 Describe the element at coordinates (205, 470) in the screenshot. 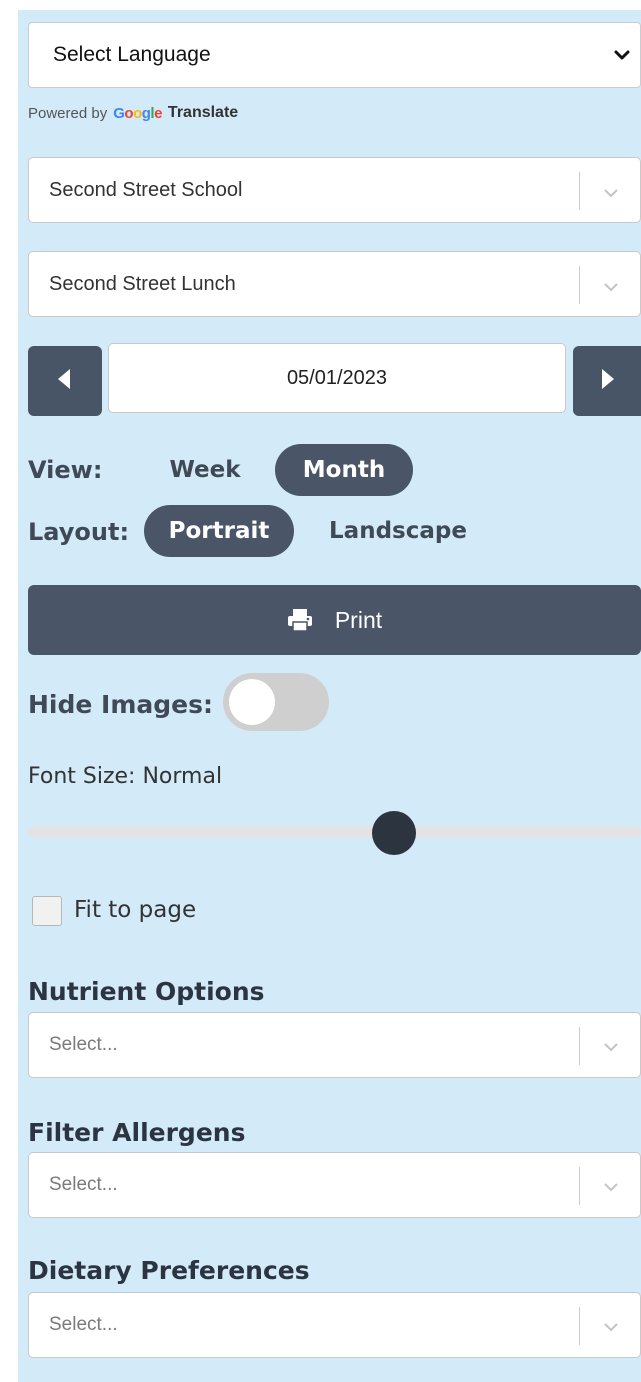

I see `view-week-option: Week` at that location.